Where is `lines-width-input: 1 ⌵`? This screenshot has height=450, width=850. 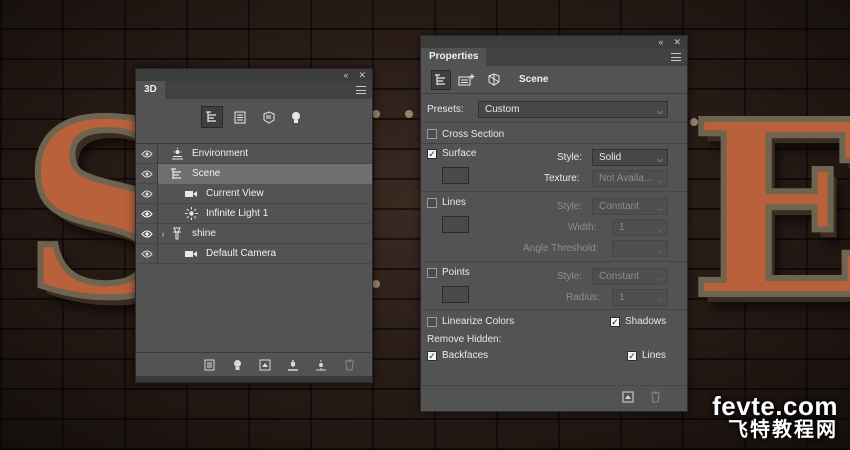
lines-width-input: 1 ⌵ is located at coordinates (640, 227).